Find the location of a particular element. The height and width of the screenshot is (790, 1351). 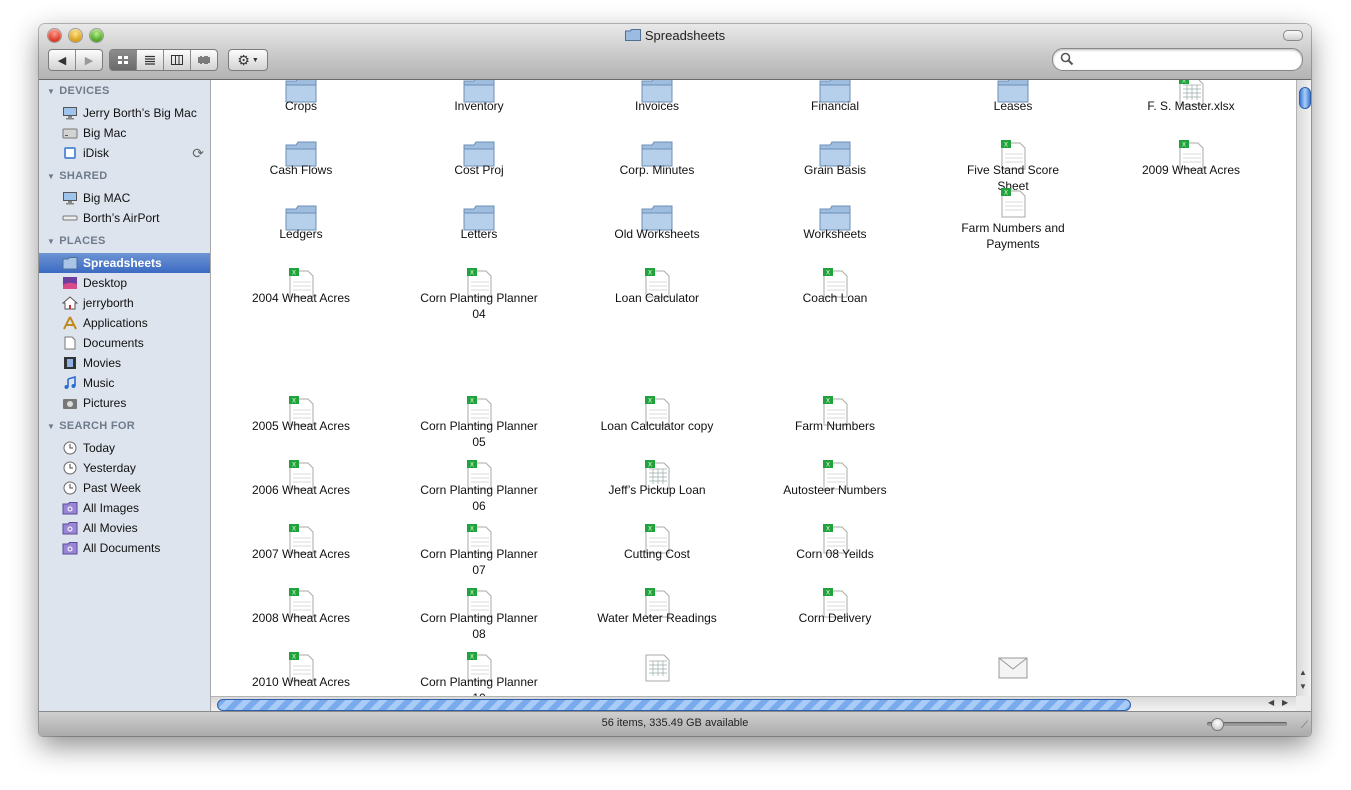

sidebar-item-borth-s-airport: Borth’s AirPort is located at coordinates (124, 218).